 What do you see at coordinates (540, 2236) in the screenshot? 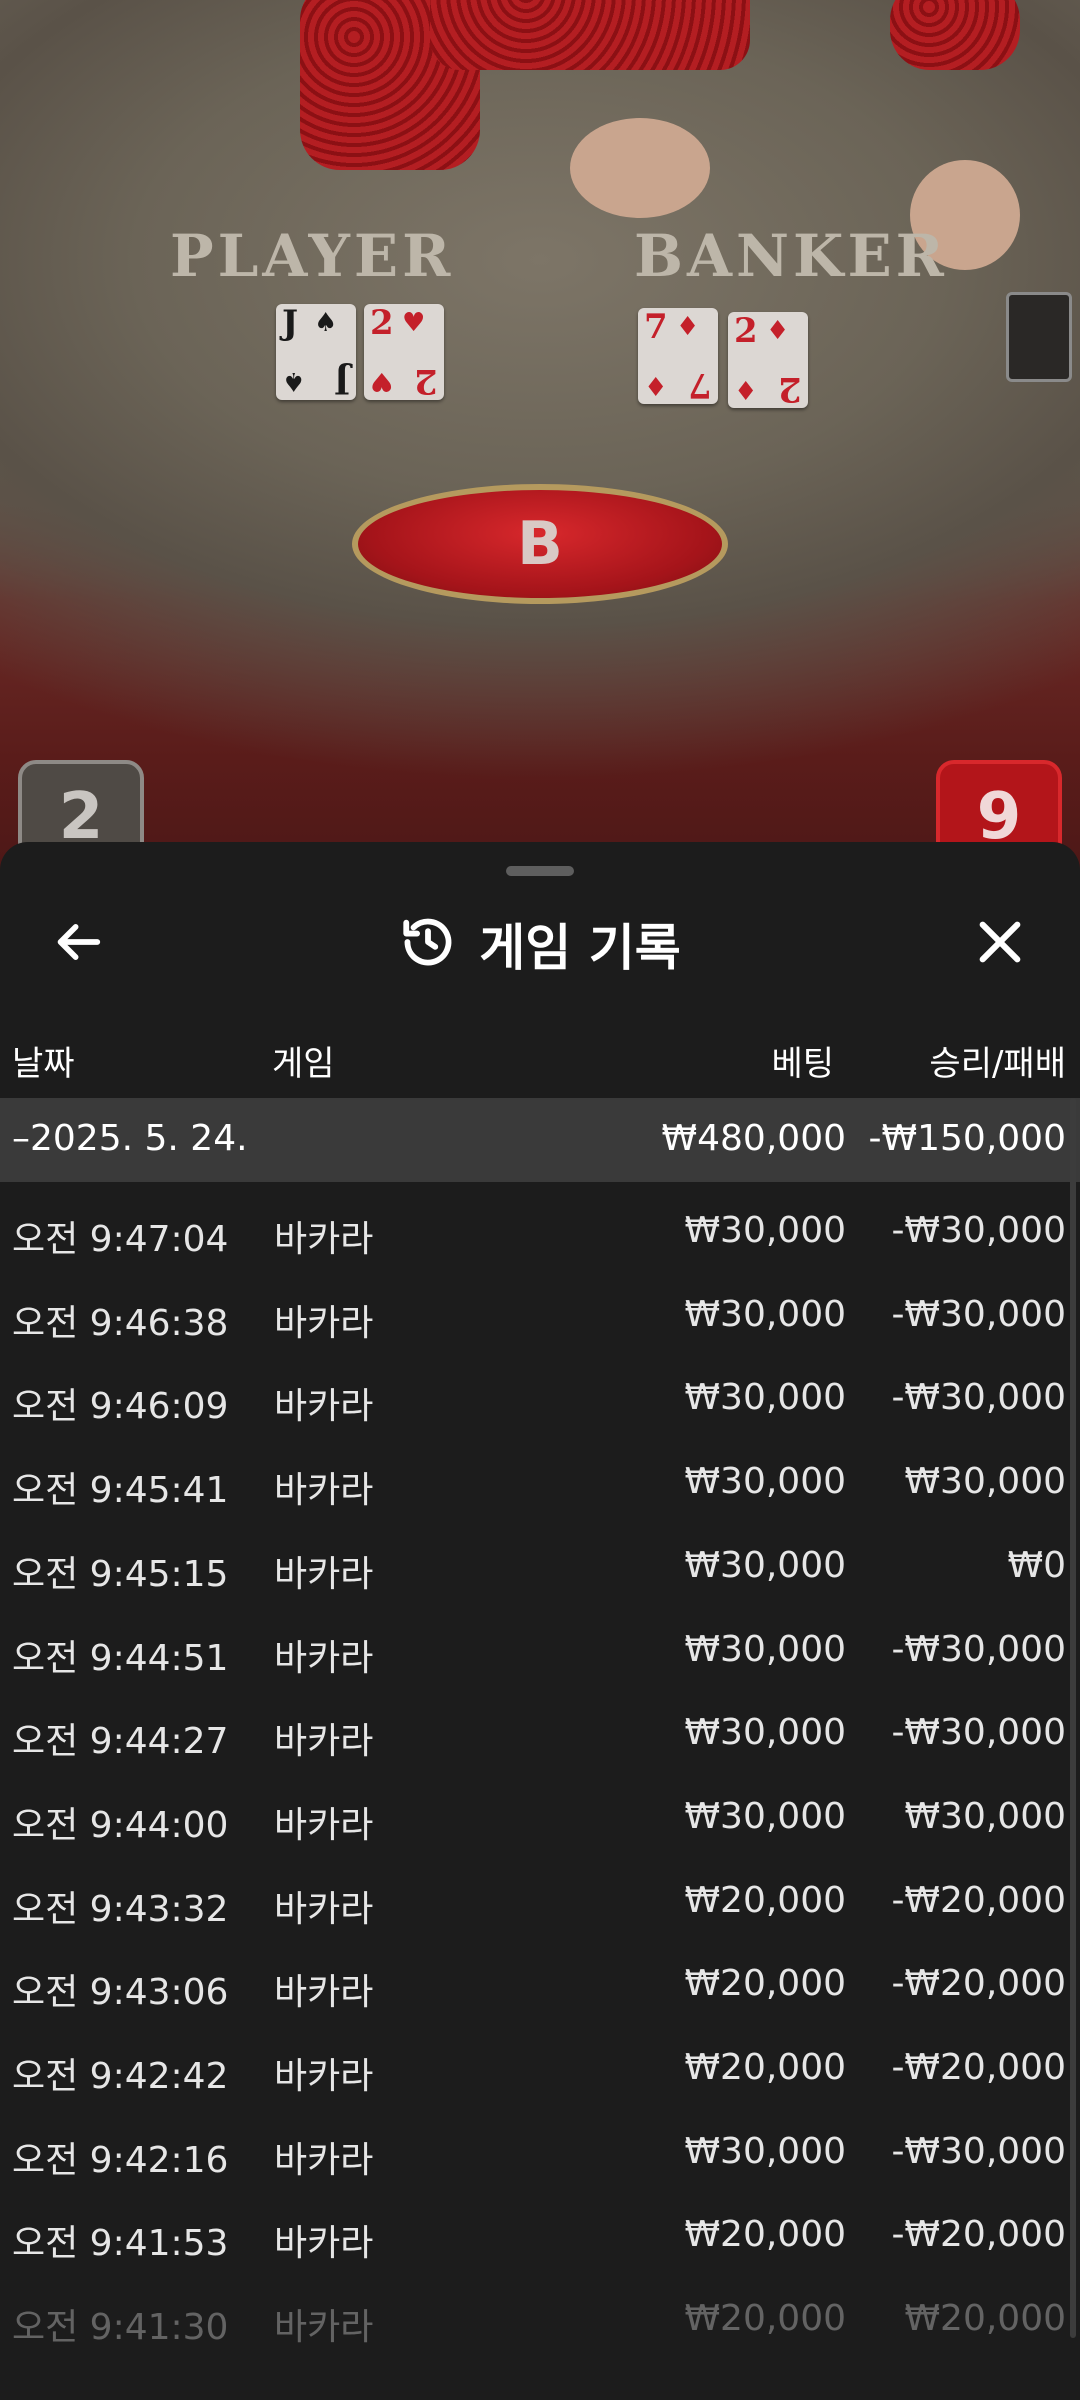
I see `history-row: 오전 9:41:53 바카라 ₩20,000 -₩20,000` at bounding box center [540, 2236].